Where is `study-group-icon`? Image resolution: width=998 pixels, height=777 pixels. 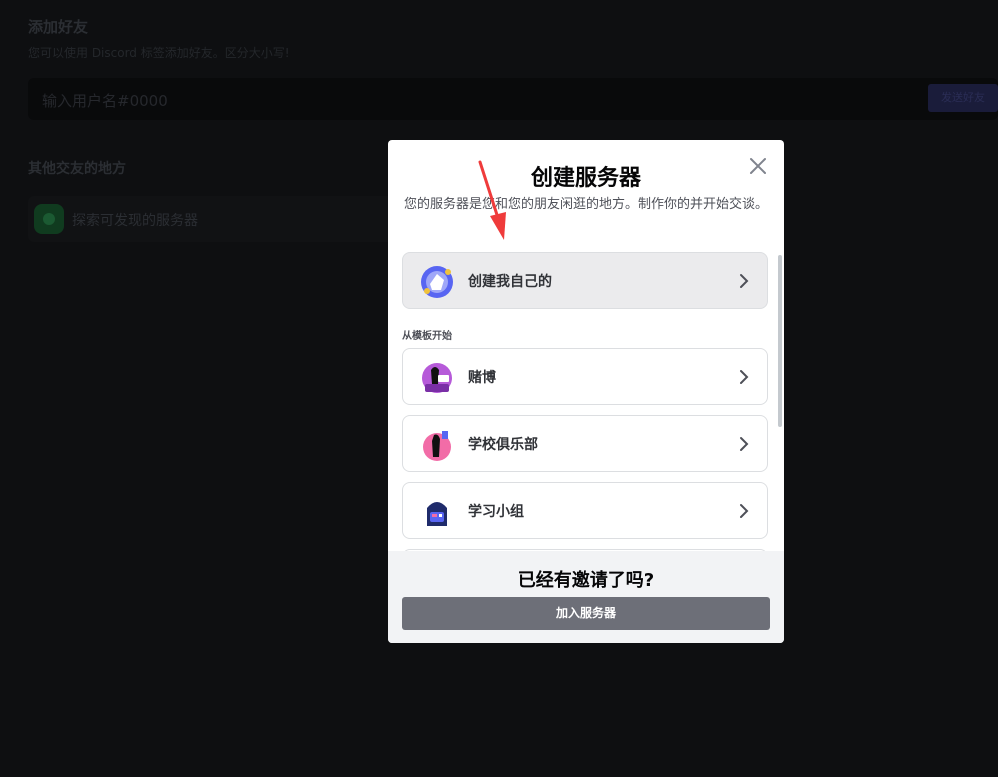
study-group-icon is located at coordinates (437, 514).